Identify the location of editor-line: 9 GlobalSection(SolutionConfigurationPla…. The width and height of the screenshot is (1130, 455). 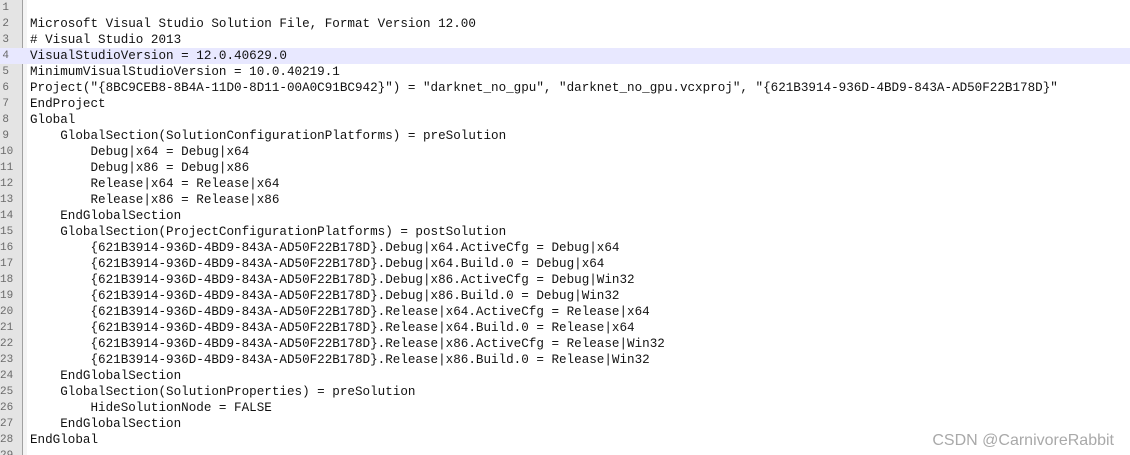
(565, 136).